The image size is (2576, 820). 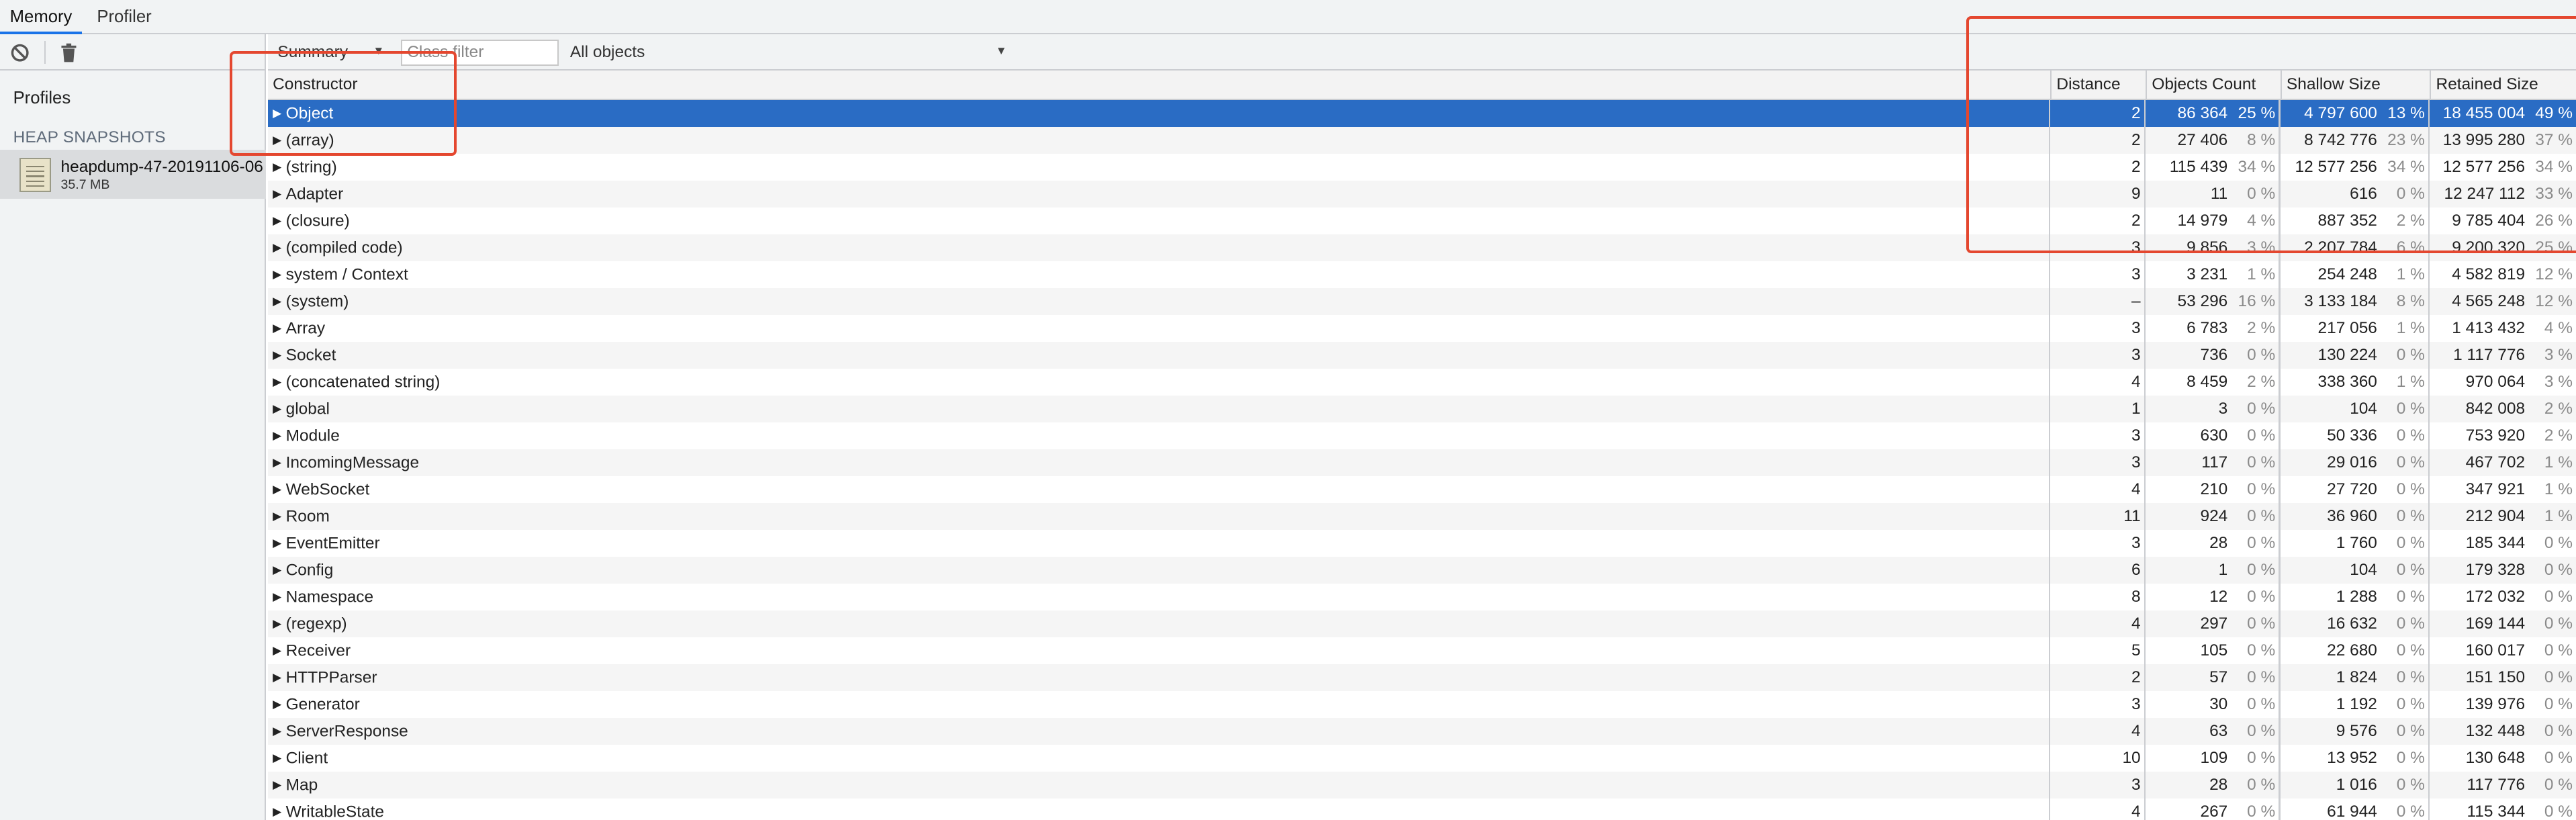 I want to click on objects-filter-select: All objects, so click(x=607, y=52).